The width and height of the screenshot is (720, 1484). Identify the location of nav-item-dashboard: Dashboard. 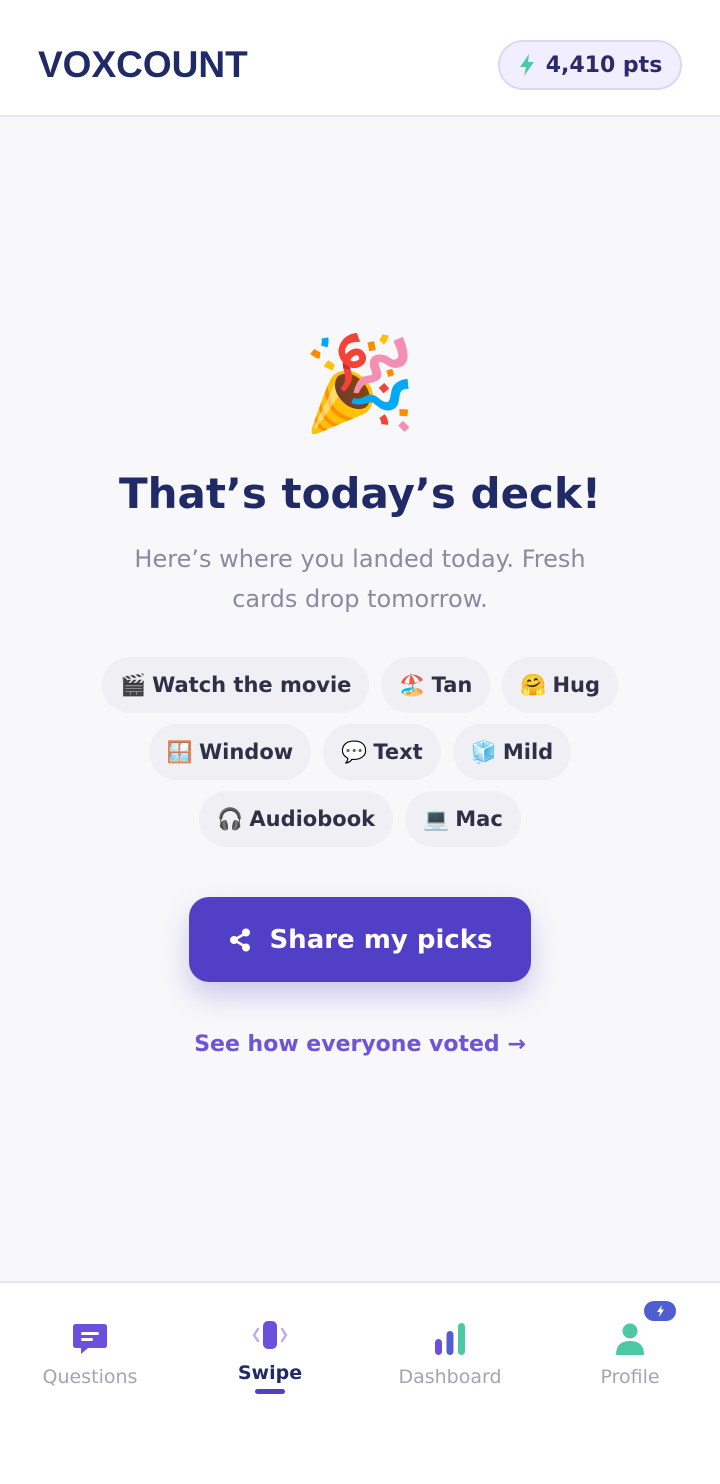
(450, 1348).